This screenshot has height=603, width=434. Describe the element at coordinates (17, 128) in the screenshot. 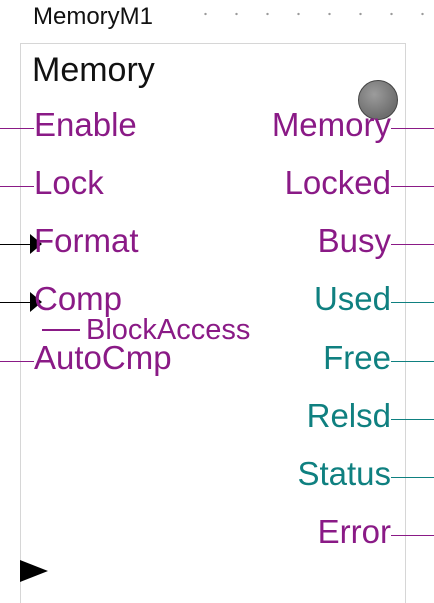

I see `input-wire-enable` at that location.